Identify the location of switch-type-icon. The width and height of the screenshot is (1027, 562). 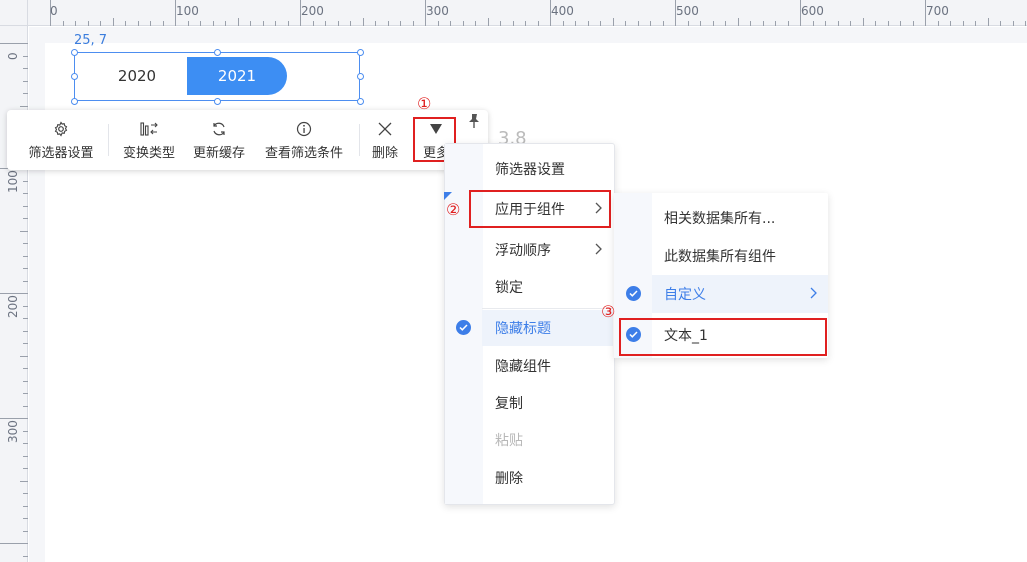
(149, 129).